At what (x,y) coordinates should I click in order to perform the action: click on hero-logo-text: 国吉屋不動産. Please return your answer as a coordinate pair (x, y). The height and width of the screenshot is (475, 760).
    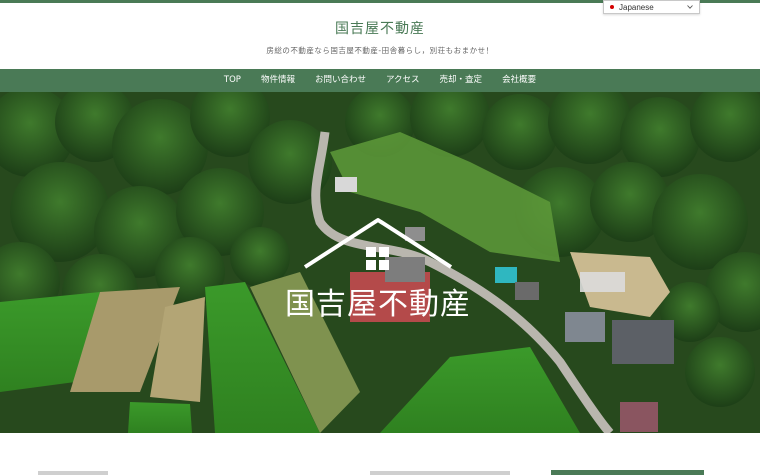
    Looking at the image, I should click on (378, 304).